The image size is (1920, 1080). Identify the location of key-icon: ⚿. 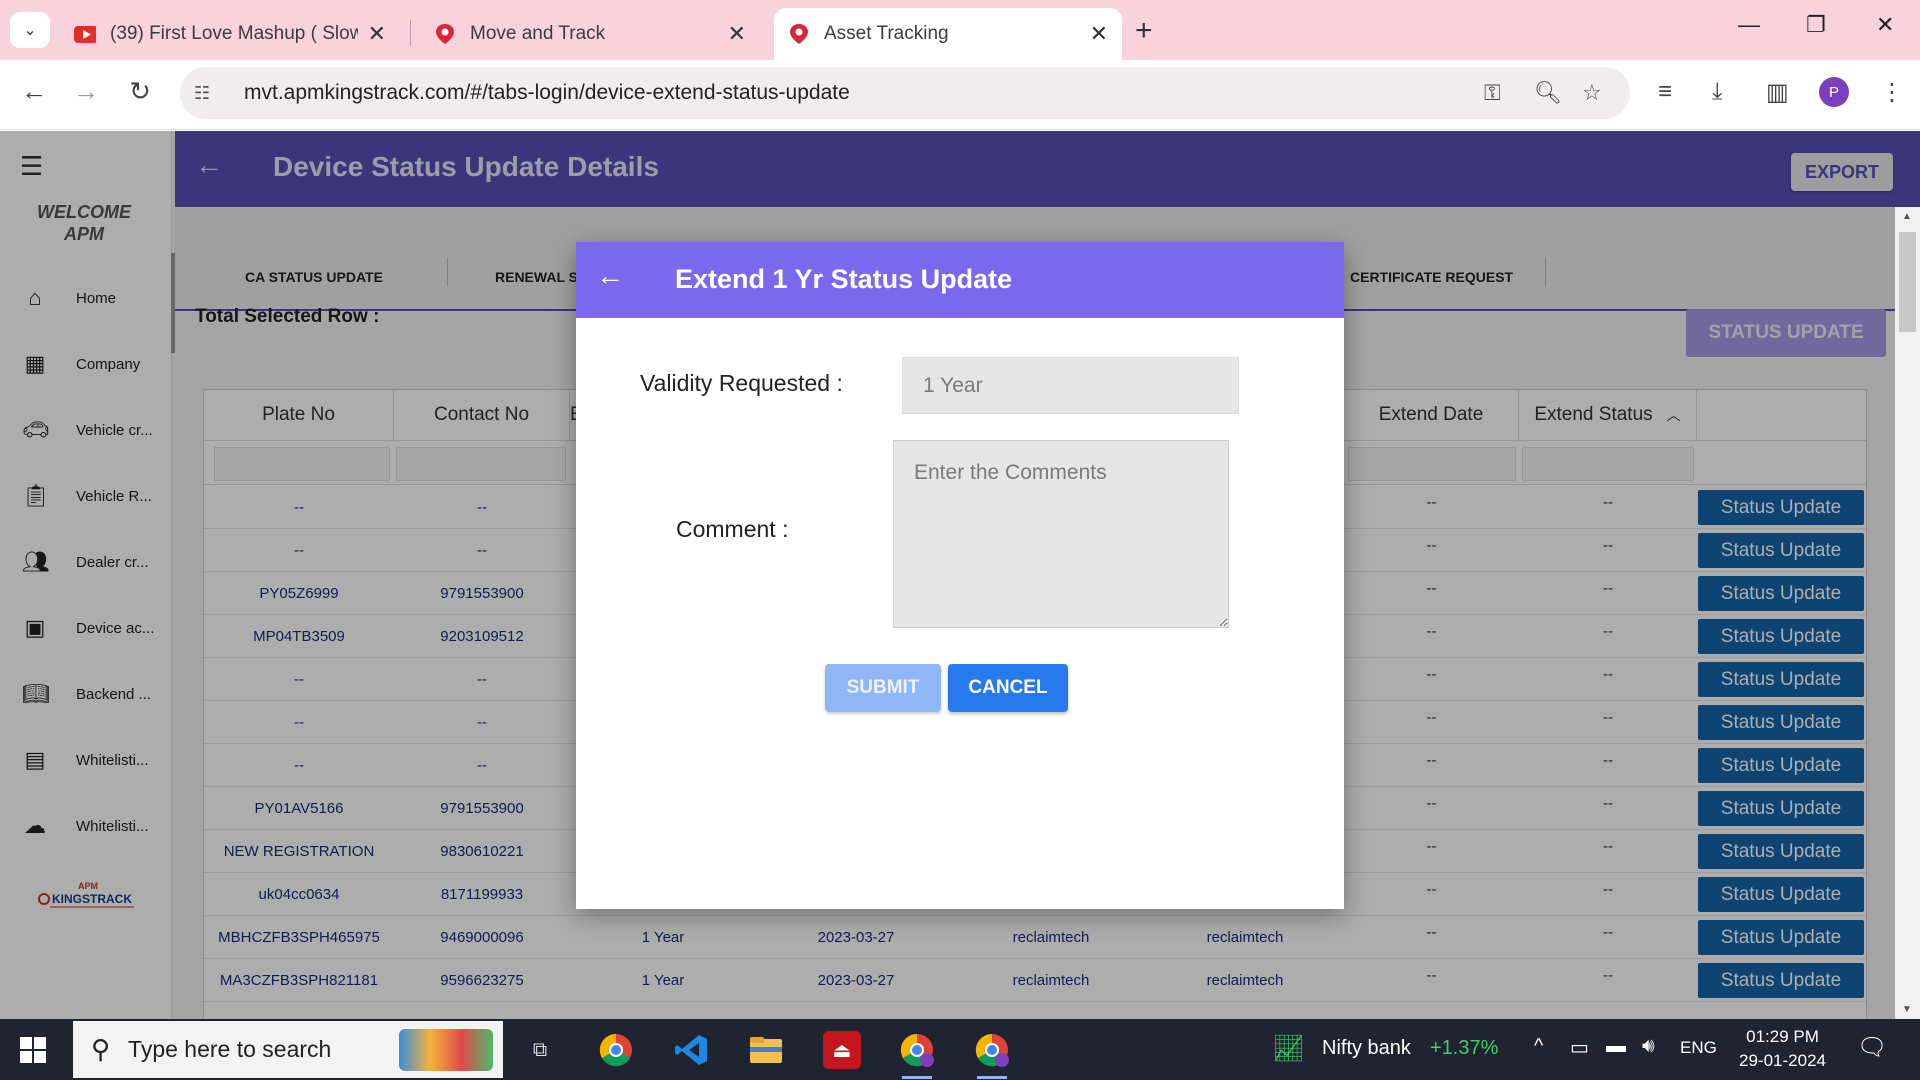
(1492, 93).